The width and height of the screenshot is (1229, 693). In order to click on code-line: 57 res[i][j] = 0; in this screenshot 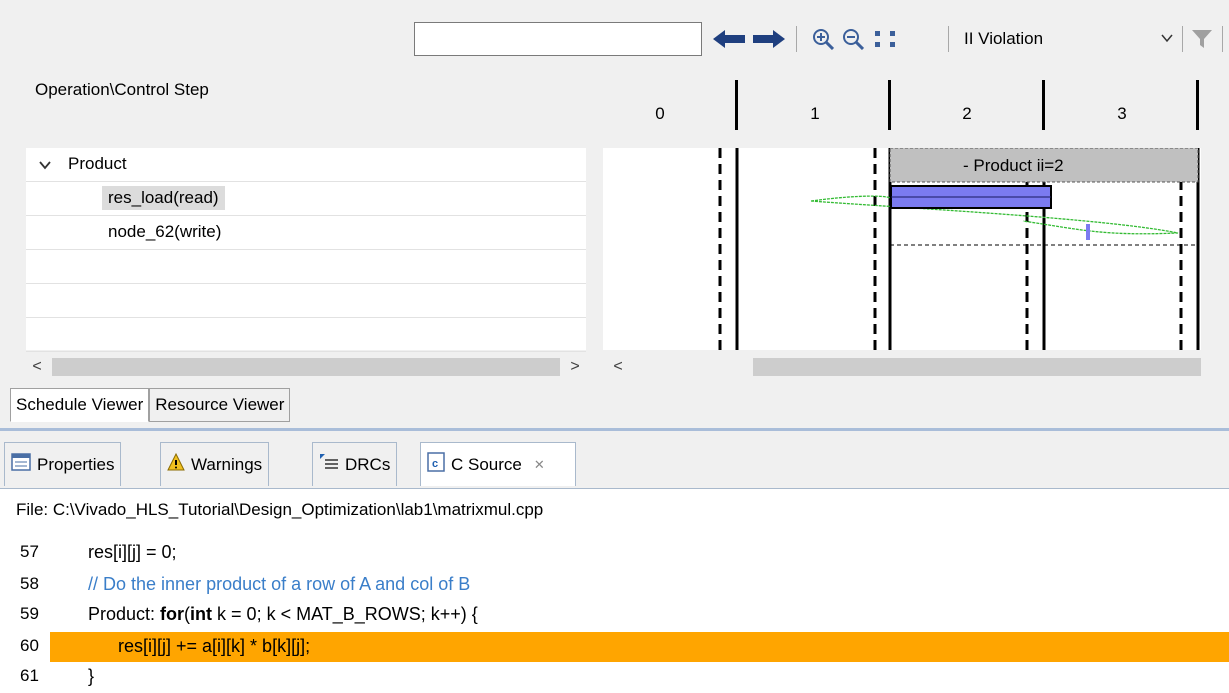, I will do `click(614, 553)`.